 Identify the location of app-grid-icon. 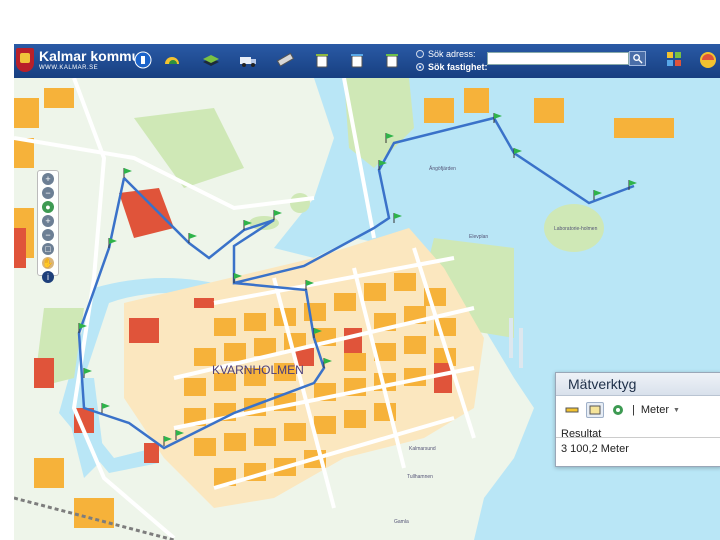
(674, 59).